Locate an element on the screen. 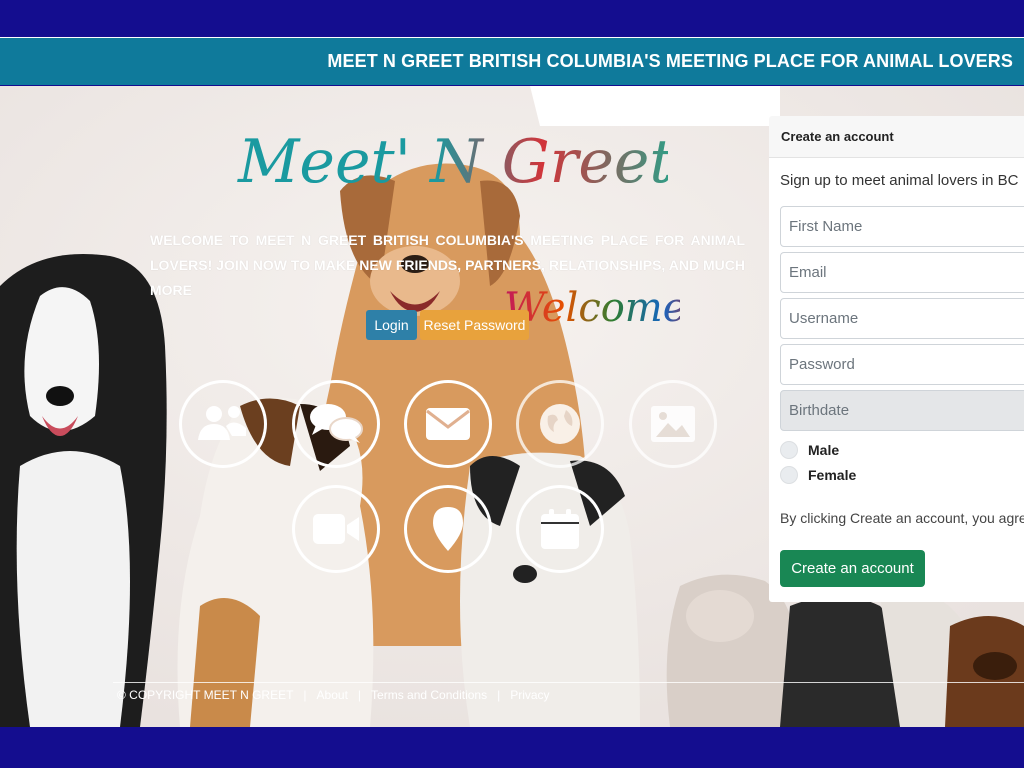 The image size is (1024, 768). top-bar is located at coordinates (512, 18).